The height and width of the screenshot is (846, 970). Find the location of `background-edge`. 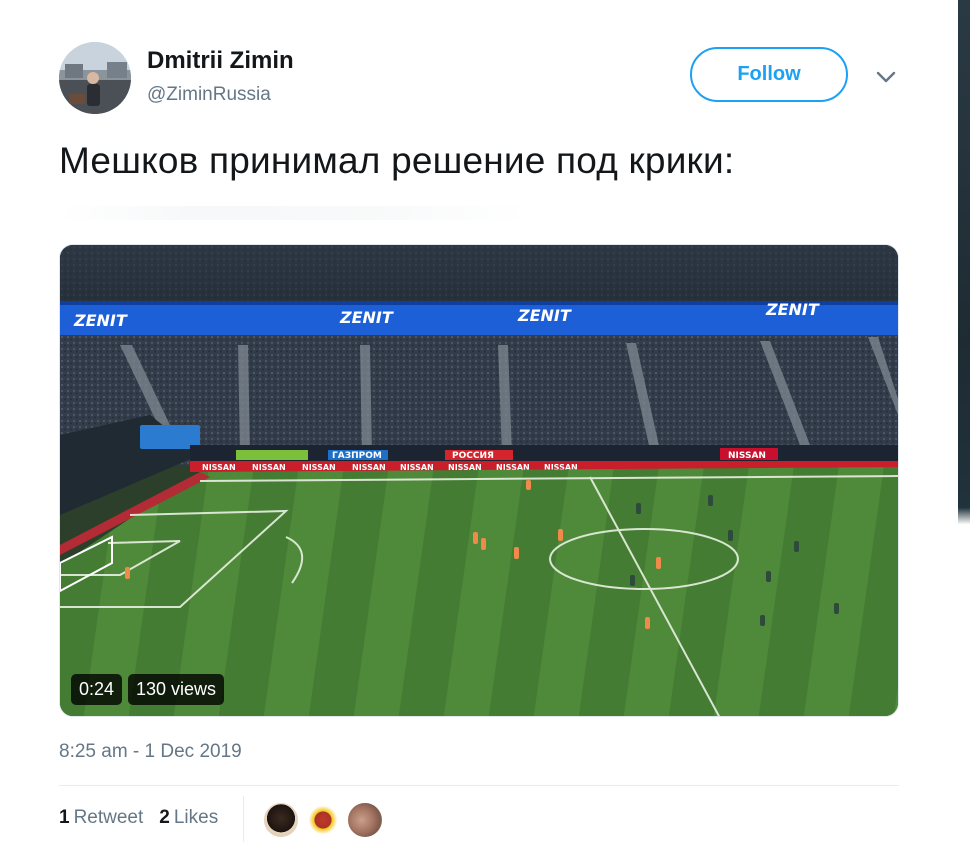

background-edge is located at coordinates (964, 423).